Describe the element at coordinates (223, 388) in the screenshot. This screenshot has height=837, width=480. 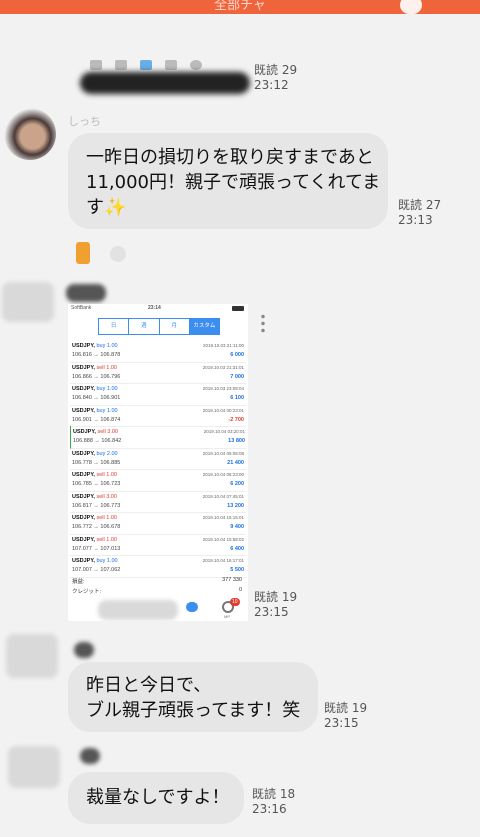
I see `trade-time: 2019.10.03 23:08:04` at that location.